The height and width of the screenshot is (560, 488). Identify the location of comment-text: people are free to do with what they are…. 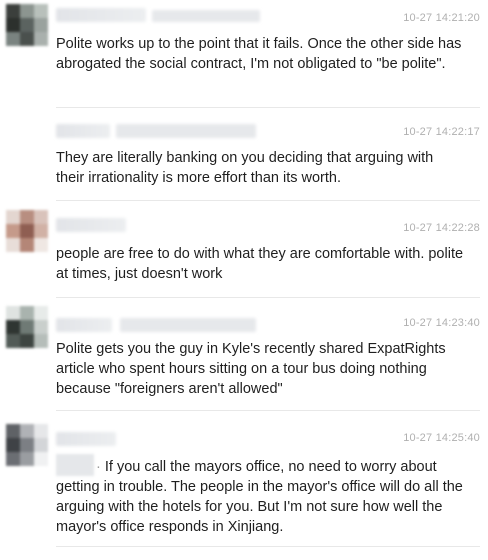
(260, 264).